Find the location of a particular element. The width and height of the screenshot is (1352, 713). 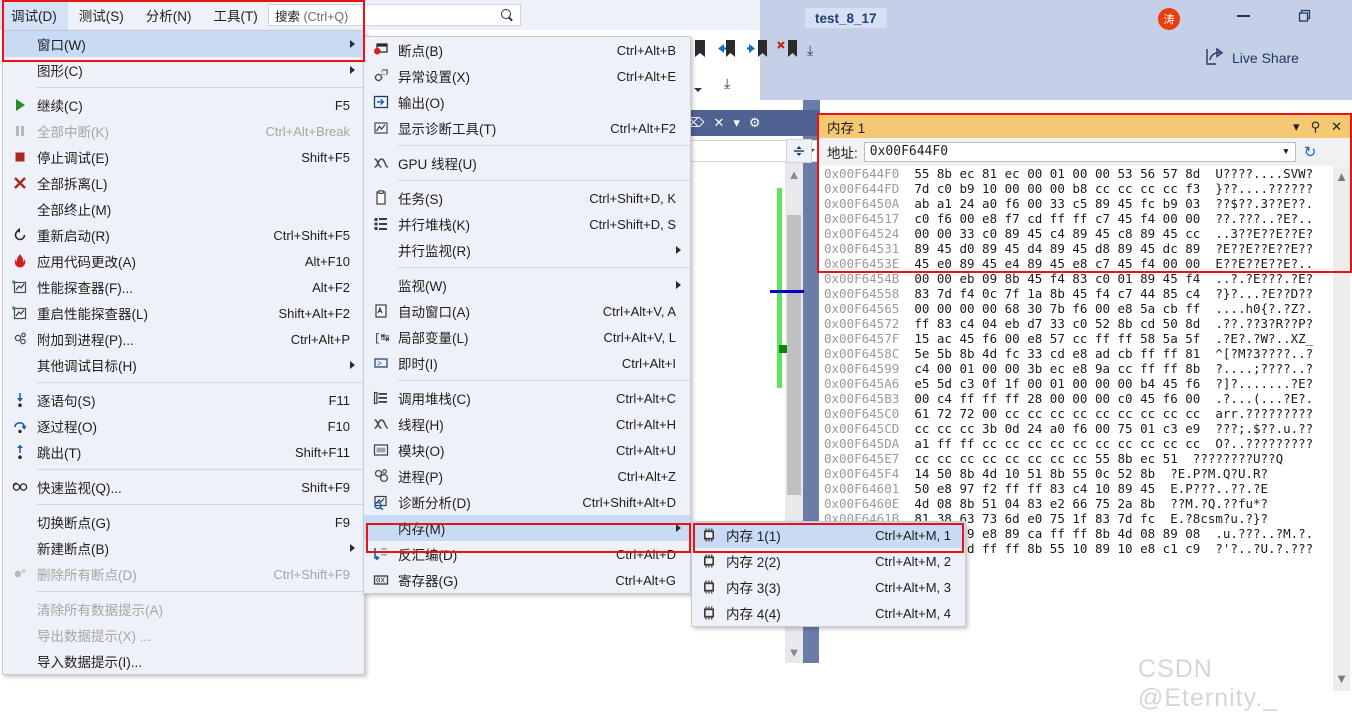

menu-item-跳出t: 跳出(T) Shift+F11 is located at coordinates (183, 452).